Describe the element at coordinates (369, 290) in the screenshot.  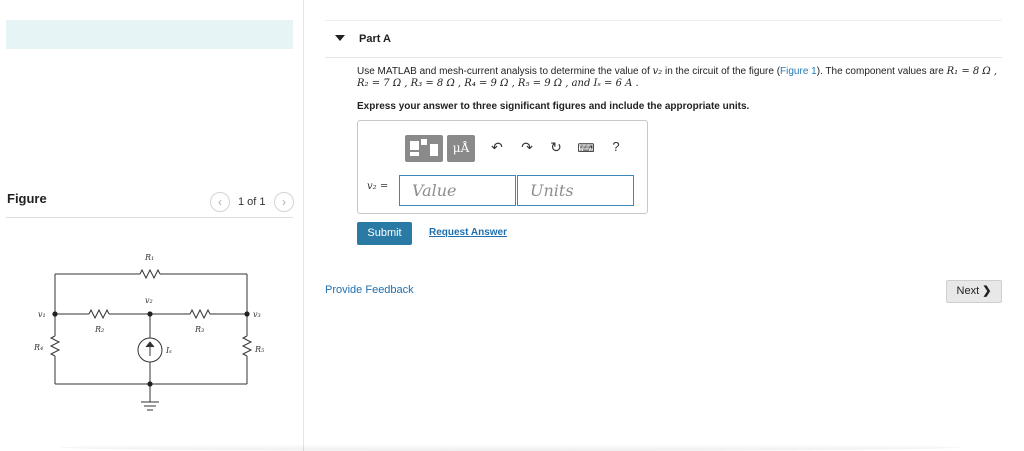
I see `provide-feedback-link: Provide Feedback` at that location.